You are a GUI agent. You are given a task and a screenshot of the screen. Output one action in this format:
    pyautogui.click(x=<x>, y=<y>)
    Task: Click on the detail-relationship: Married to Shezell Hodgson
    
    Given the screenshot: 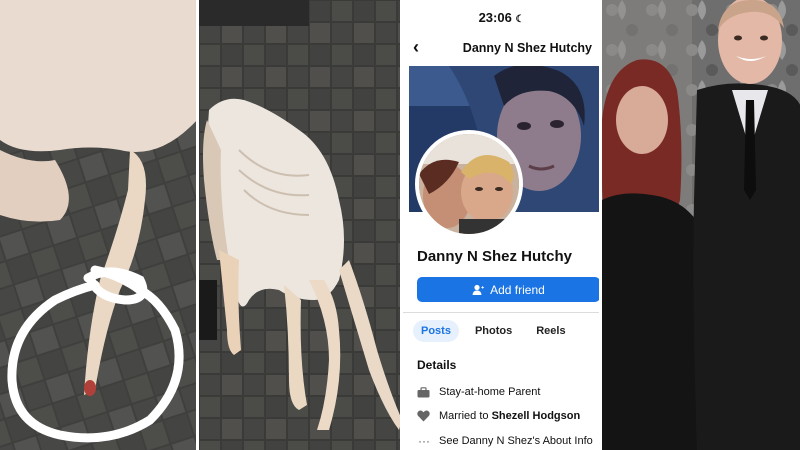 What is the action you would take?
    pyautogui.click(x=498, y=416)
    